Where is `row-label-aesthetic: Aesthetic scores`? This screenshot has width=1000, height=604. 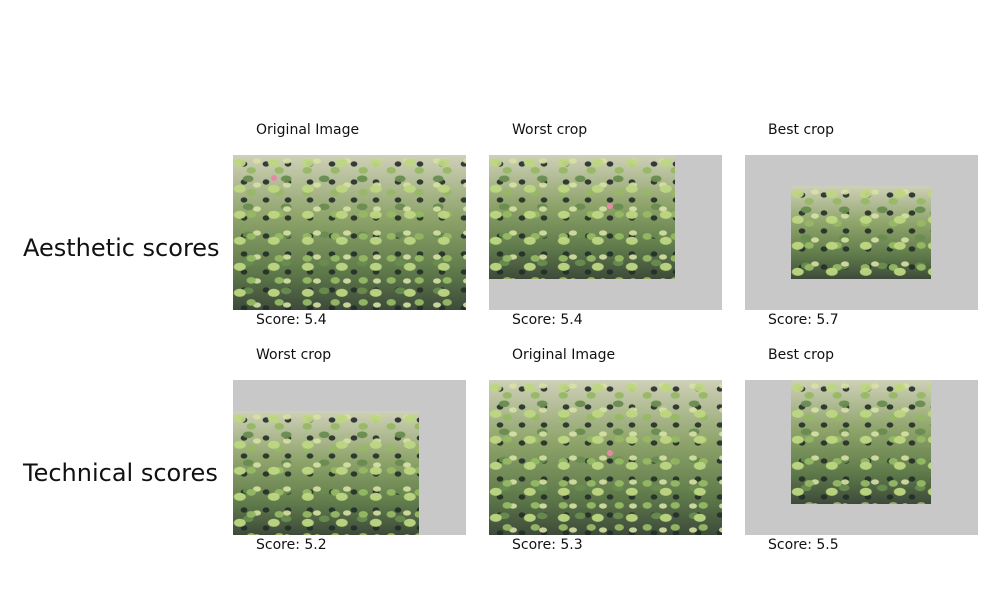
row-label-aesthetic: Aesthetic scores is located at coordinates (121, 248).